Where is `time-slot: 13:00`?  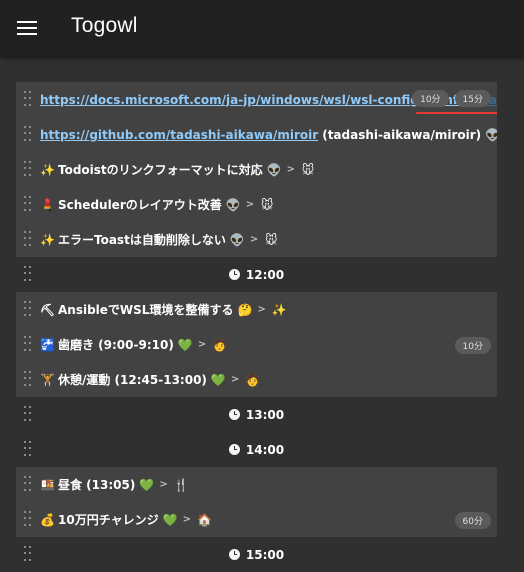
time-slot: 13:00 is located at coordinates (256, 414).